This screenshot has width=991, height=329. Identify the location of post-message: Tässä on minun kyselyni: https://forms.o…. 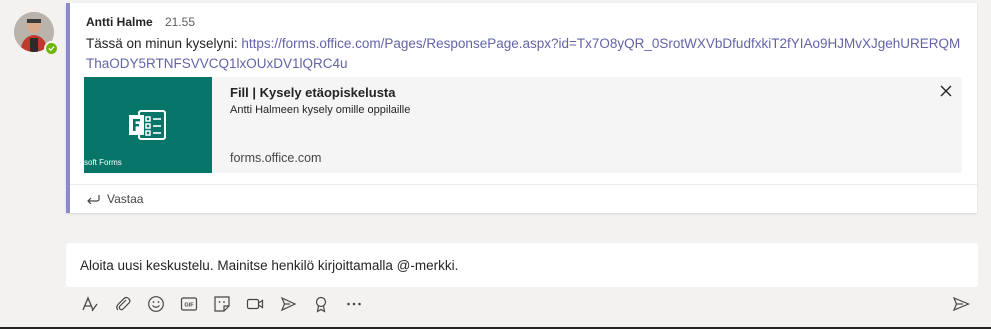
(526, 54).